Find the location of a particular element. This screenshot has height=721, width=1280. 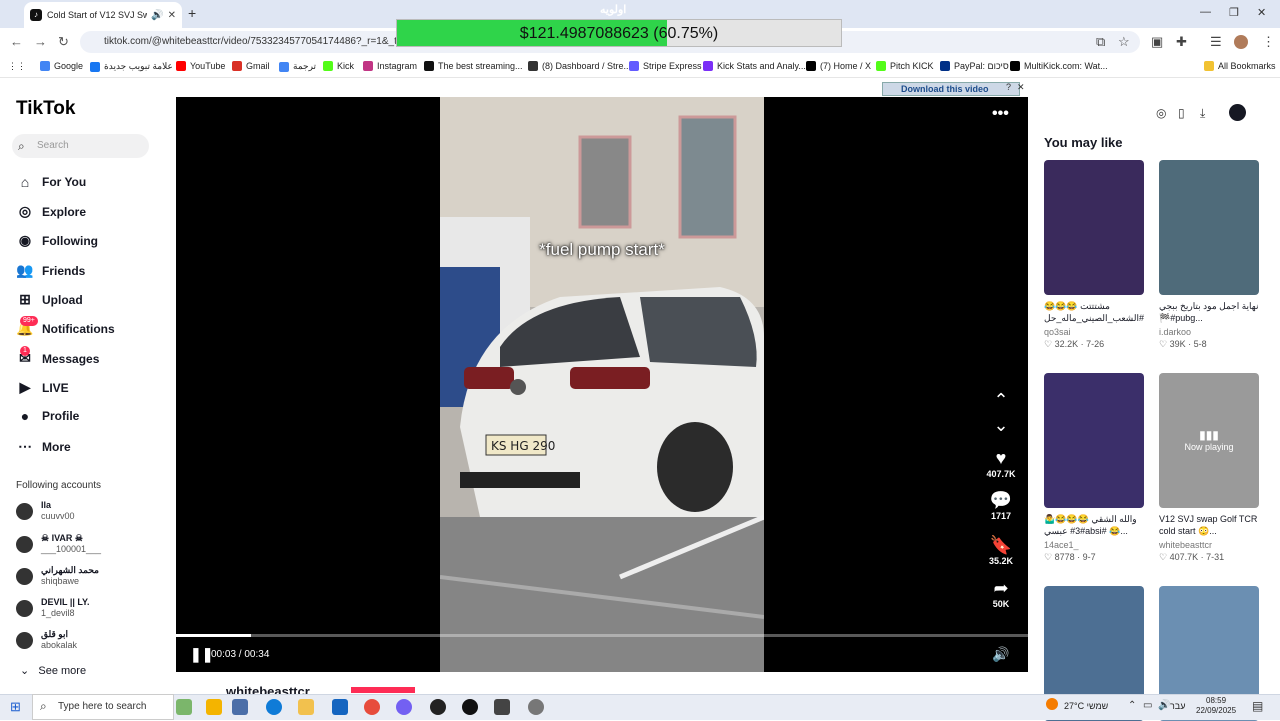

bookmark-item: Instagram is located at coordinates (390, 66).